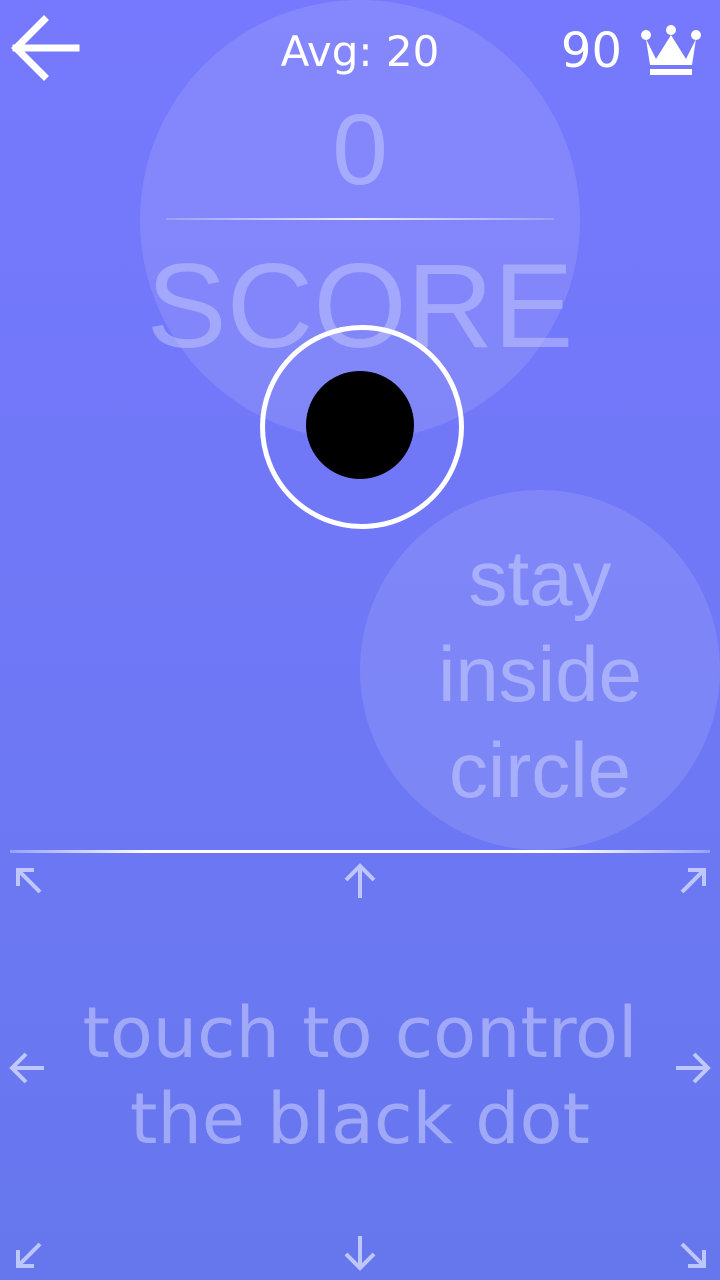 The height and width of the screenshot is (1280, 720). Describe the element at coordinates (360, 150) in the screenshot. I see `score-value: 0` at that location.